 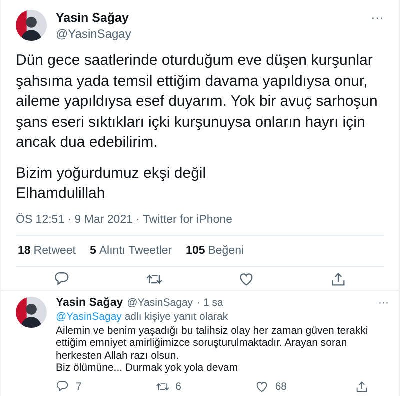 What do you see at coordinates (213, 349) in the screenshot?
I see `reply-text: Ailemin ve benim yaşadığı bu talihsiz olay her zaman güven terakki ettiğim emniyet amirliğimizce soruşturulmaktadır. Arayan soran herkesten Allah razı olsun. Biz ölümüne... Durmak yok yola devam` at bounding box center [213, 349].